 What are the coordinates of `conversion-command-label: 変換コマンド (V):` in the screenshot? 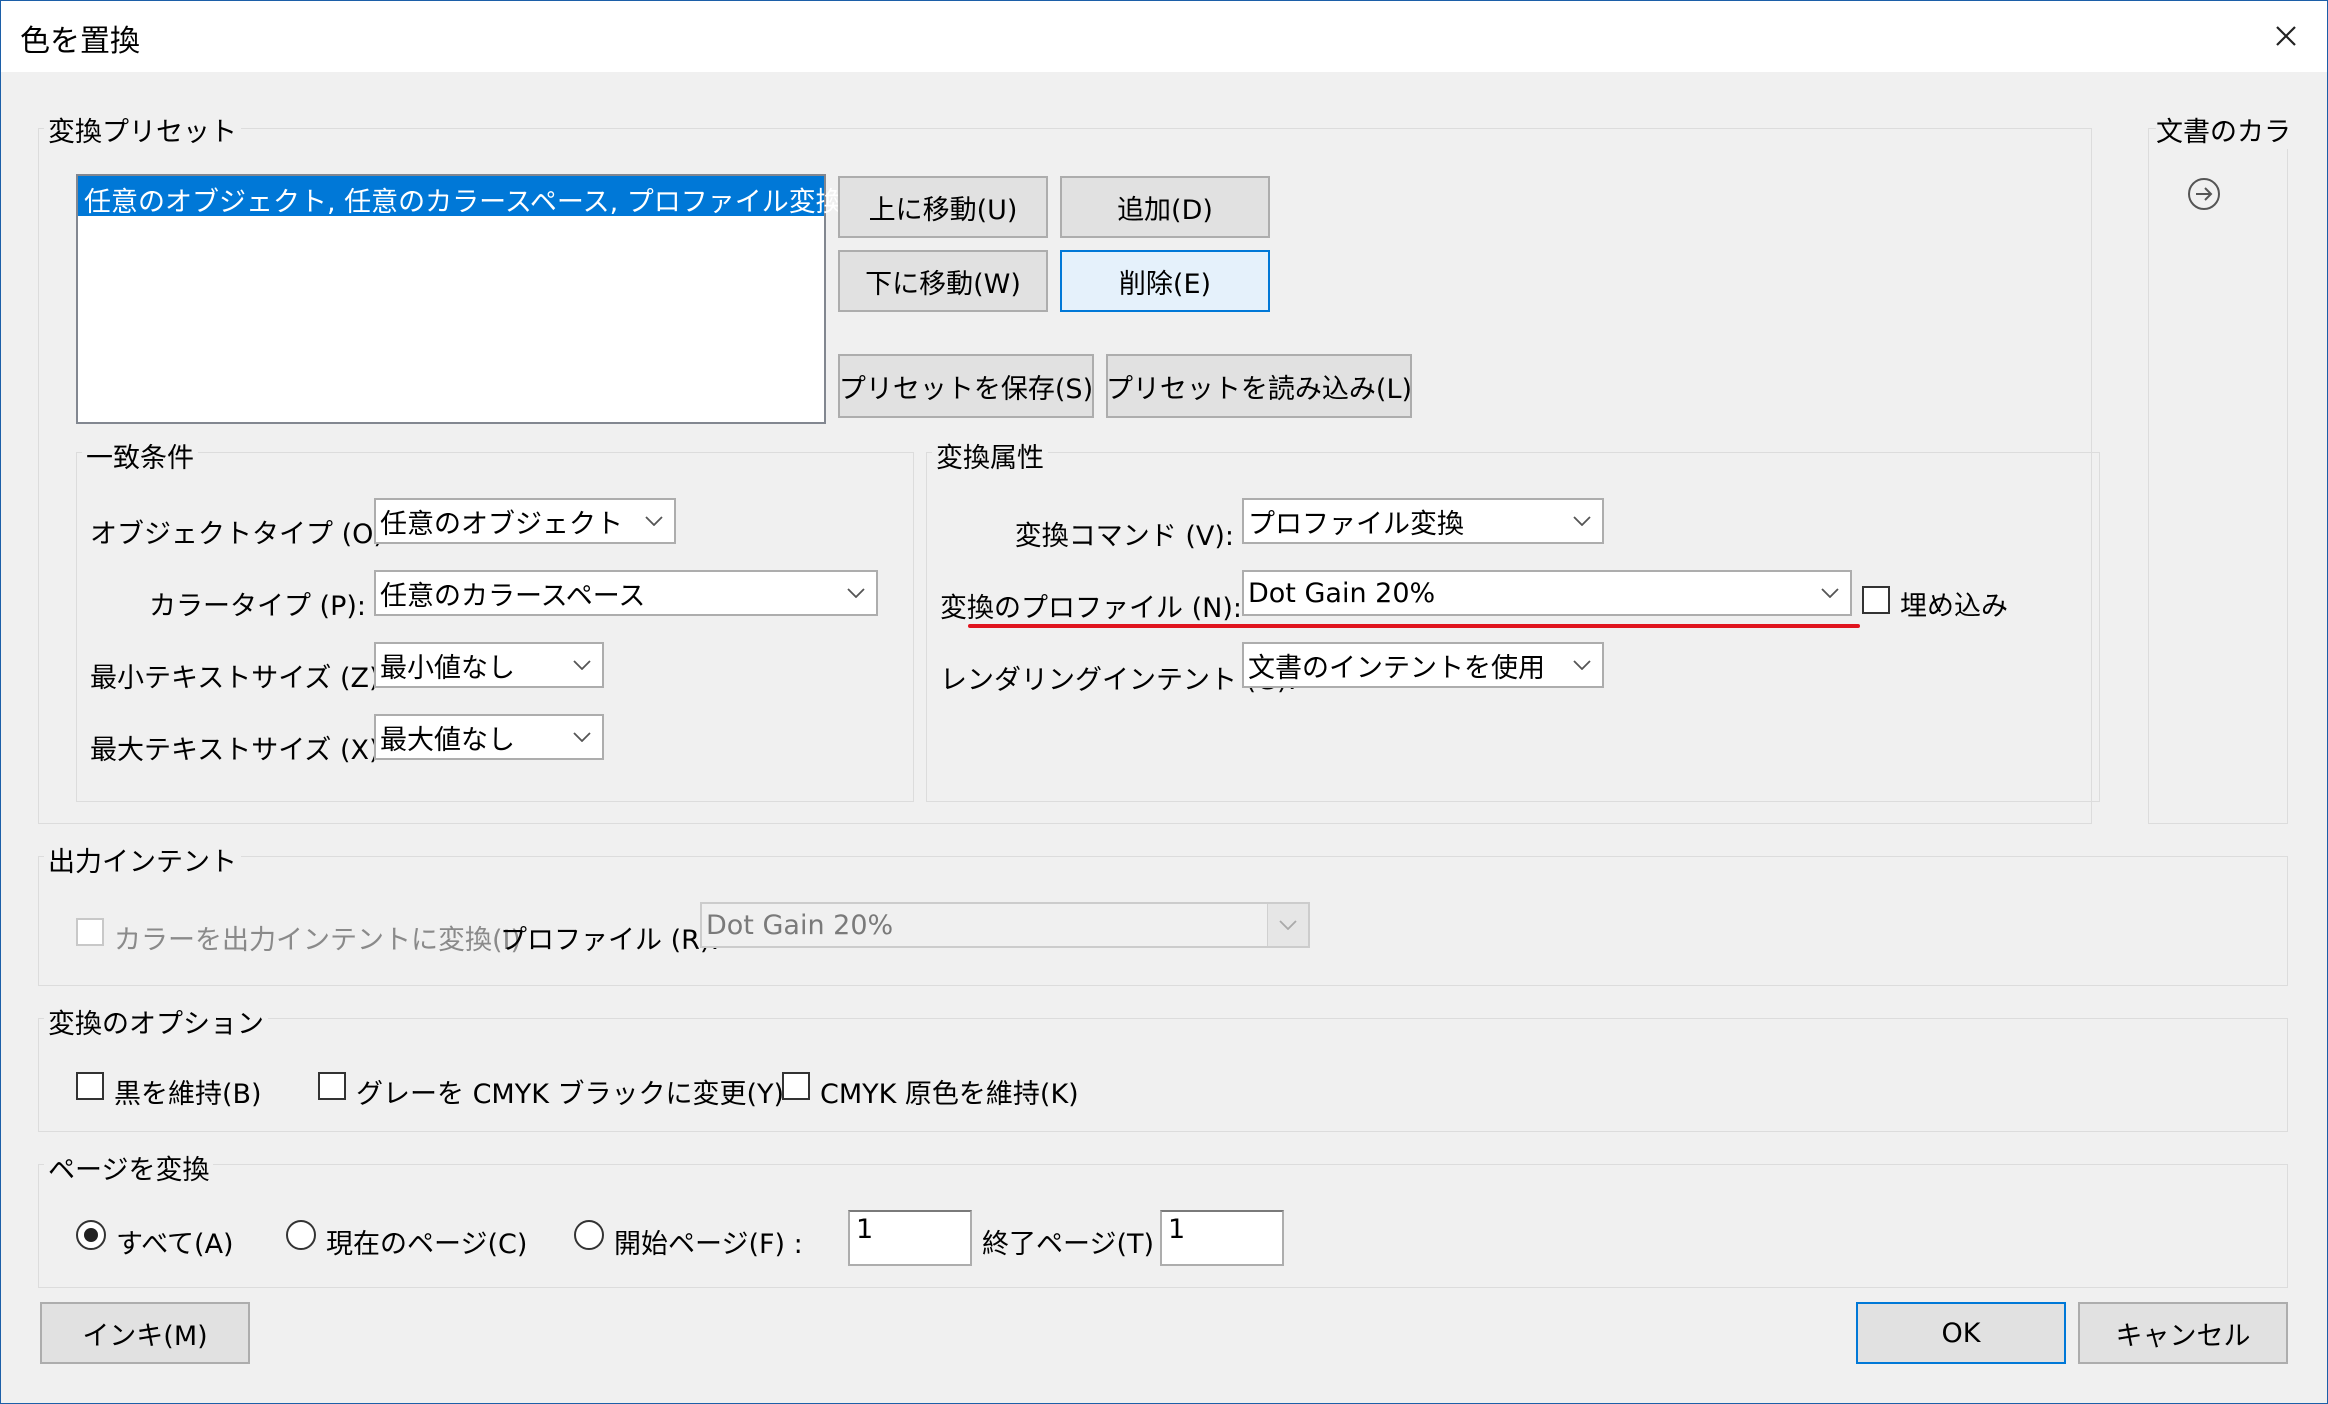 It's located at (1124, 536).